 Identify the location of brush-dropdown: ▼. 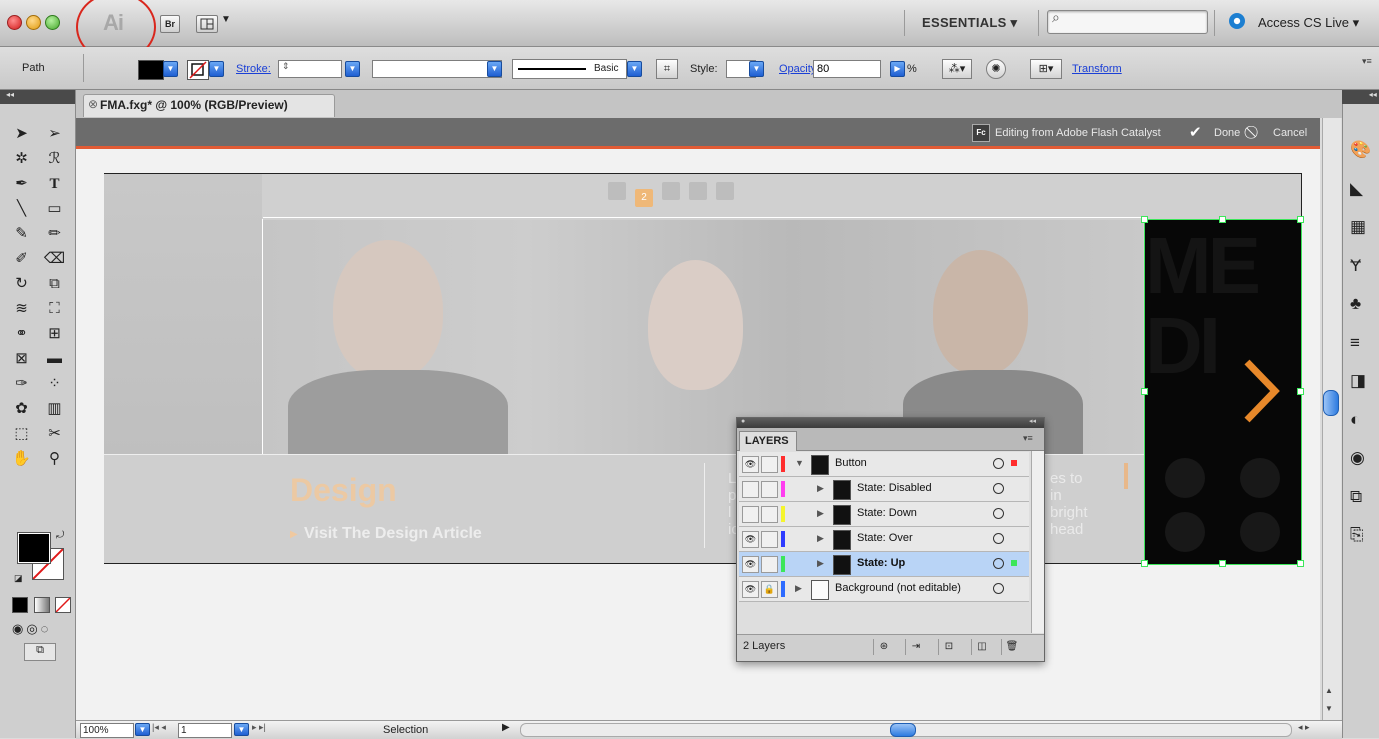
(634, 69).